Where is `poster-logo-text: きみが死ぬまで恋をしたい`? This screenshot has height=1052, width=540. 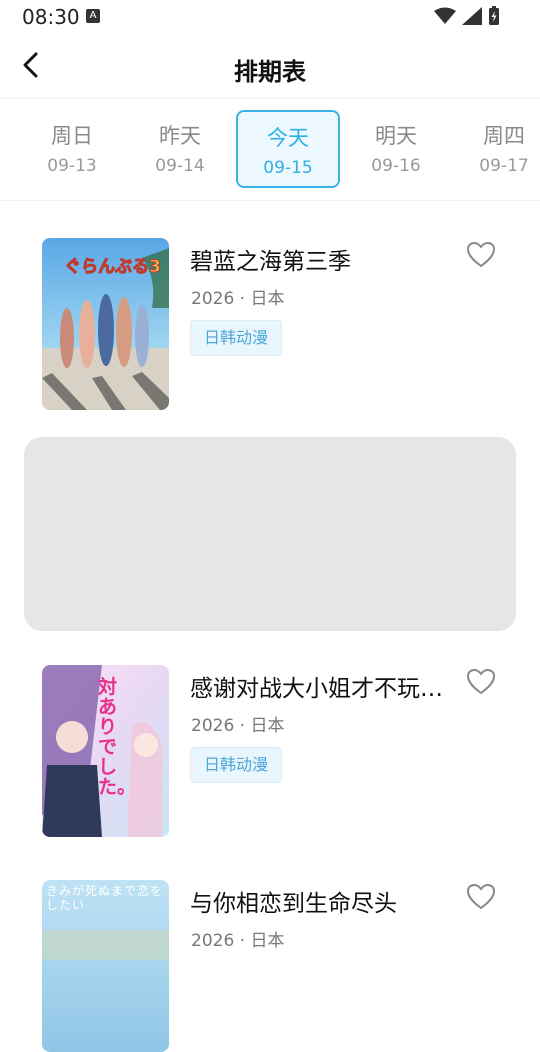
poster-logo-text: きみが死ぬまで恋をしたい is located at coordinates (105, 898).